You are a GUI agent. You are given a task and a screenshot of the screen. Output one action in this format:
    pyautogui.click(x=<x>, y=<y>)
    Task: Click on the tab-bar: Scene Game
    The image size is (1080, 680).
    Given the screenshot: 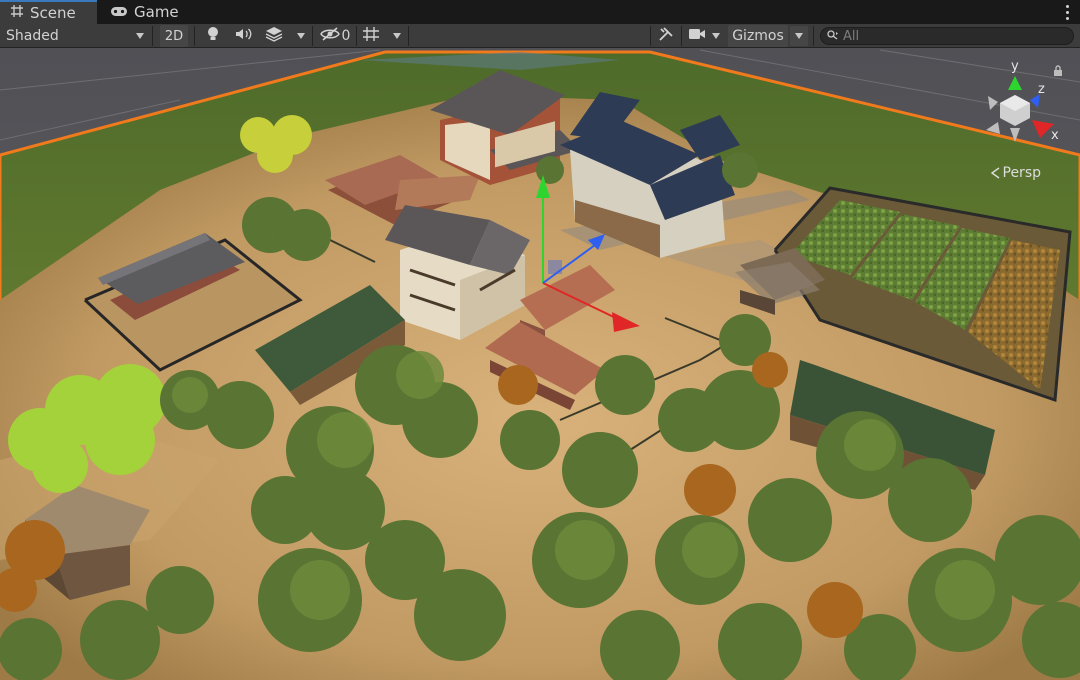 What is the action you would take?
    pyautogui.click(x=540, y=12)
    